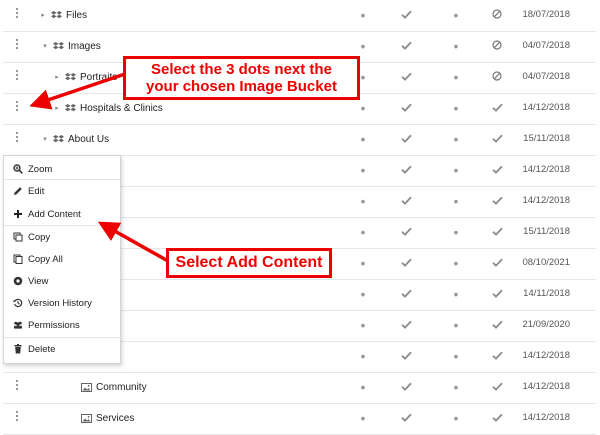 The image size is (600, 435). I want to click on pencil-icon, so click(18, 191).